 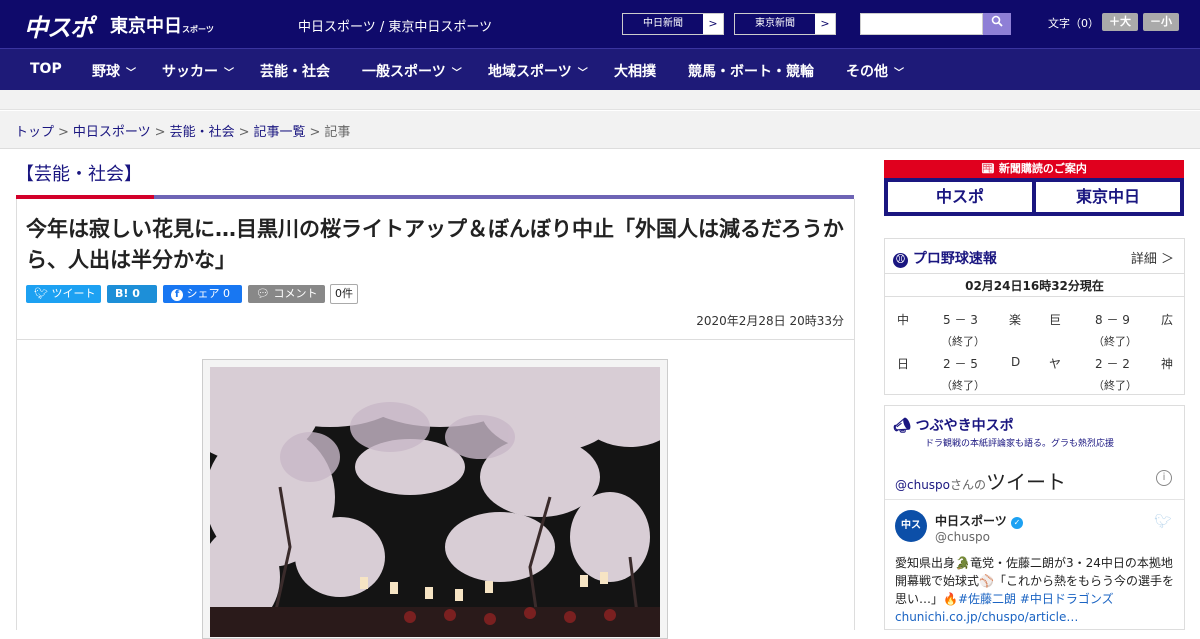 What do you see at coordinates (785, 24) in the screenshot?
I see `tokyo-shimbun-button: 東京新聞 >` at bounding box center [785, 24].